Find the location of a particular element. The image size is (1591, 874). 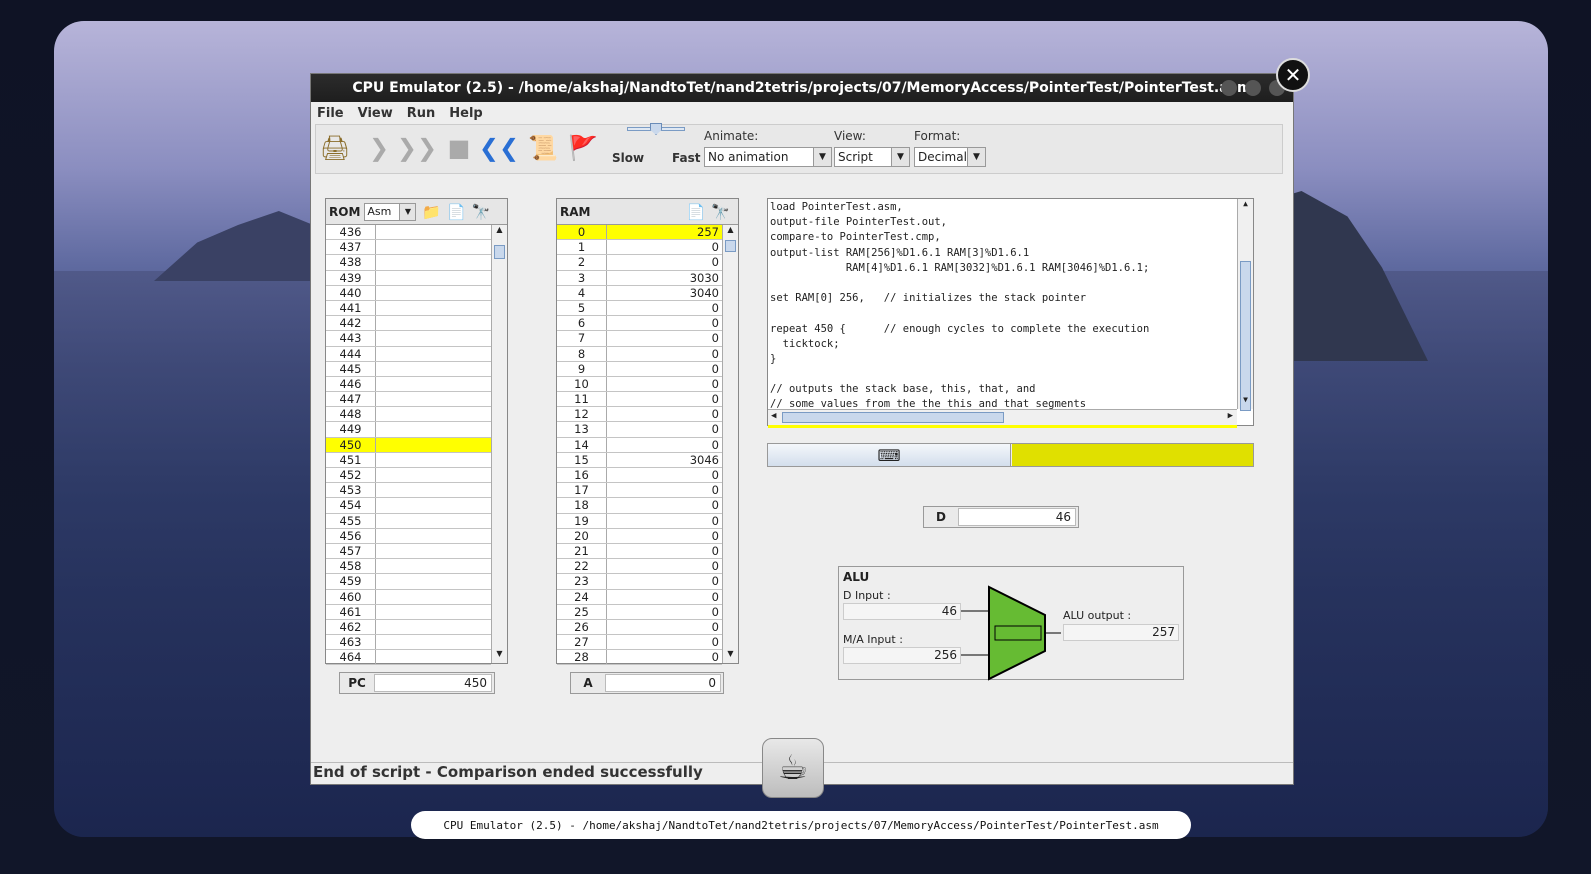

ram-value: 257 is located at coordinates (664, 232).